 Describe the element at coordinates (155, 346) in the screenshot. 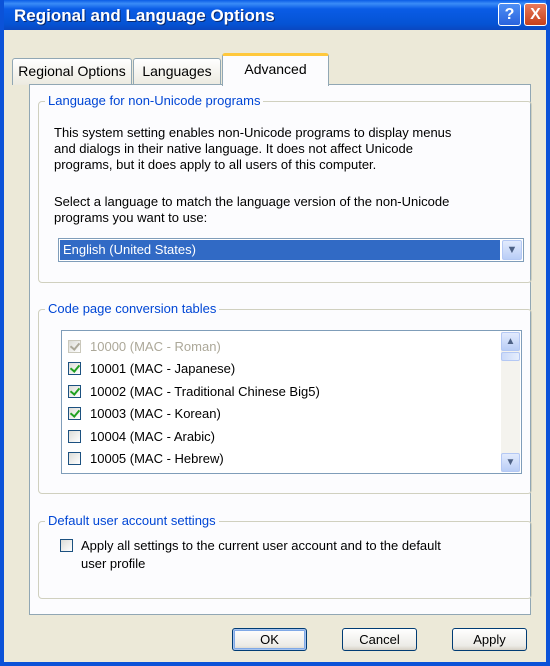

I see `list-item-label: 10000 (MAC - Roman)` at that location.